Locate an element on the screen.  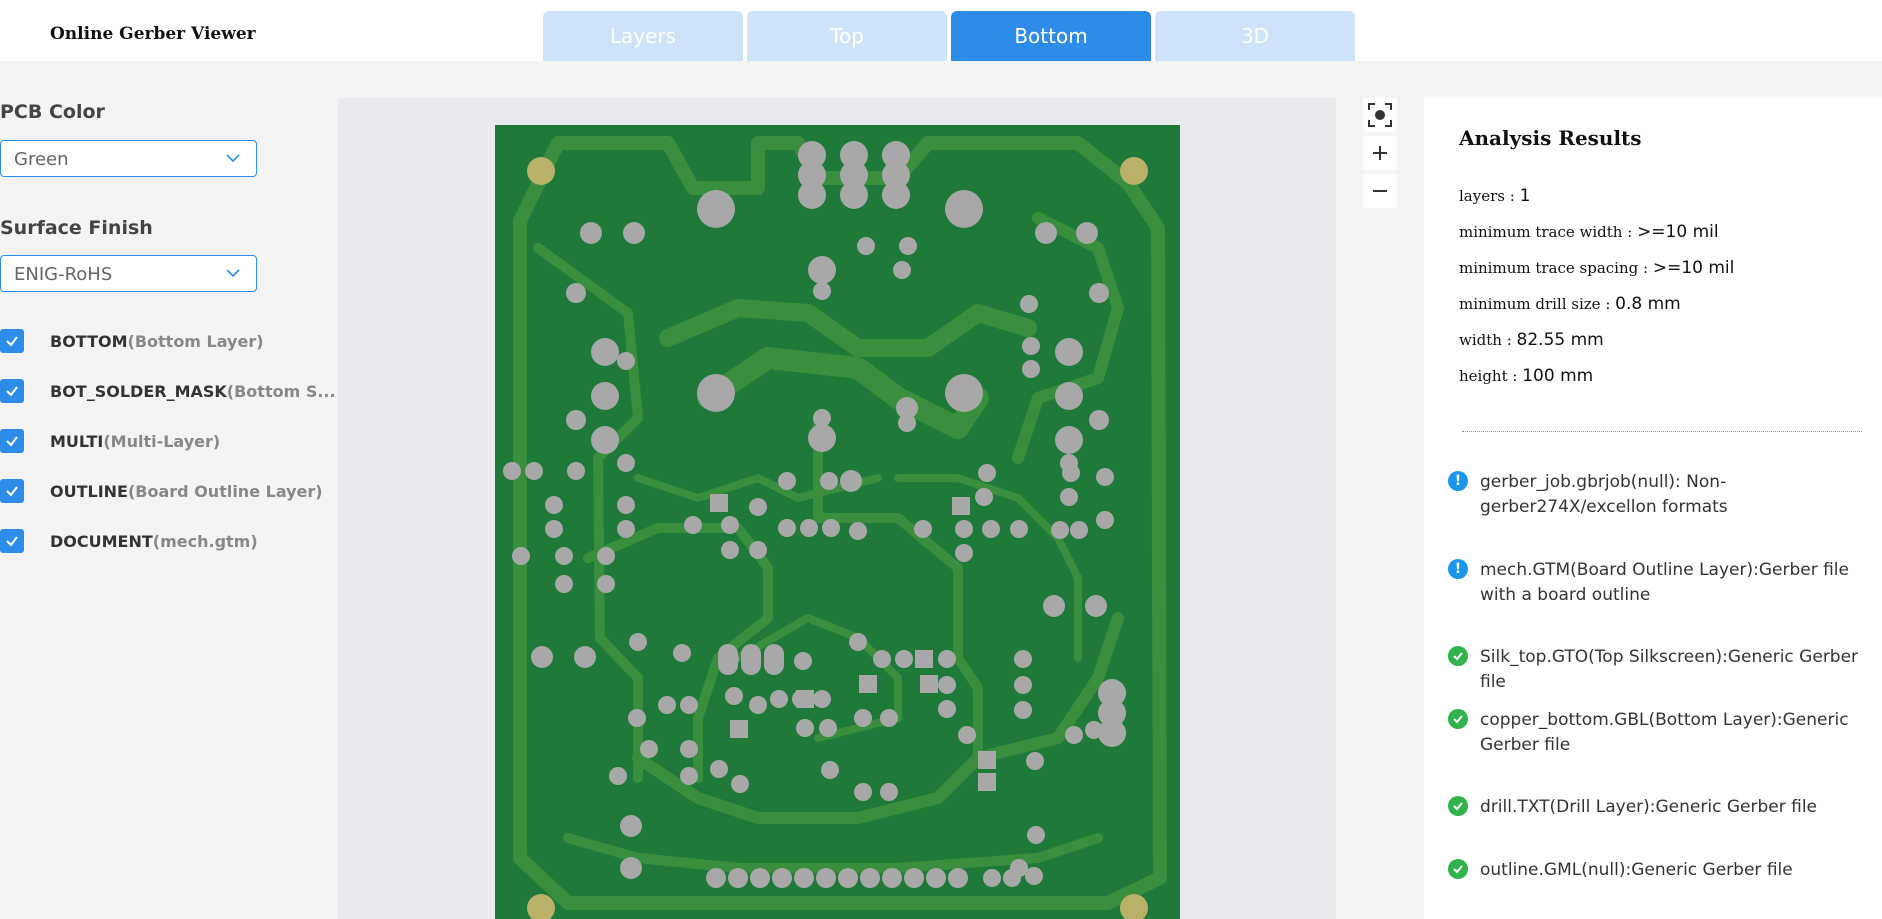
file-item: outline.GML(null):Generic Gerber file is located at coordinates (1662, 870).